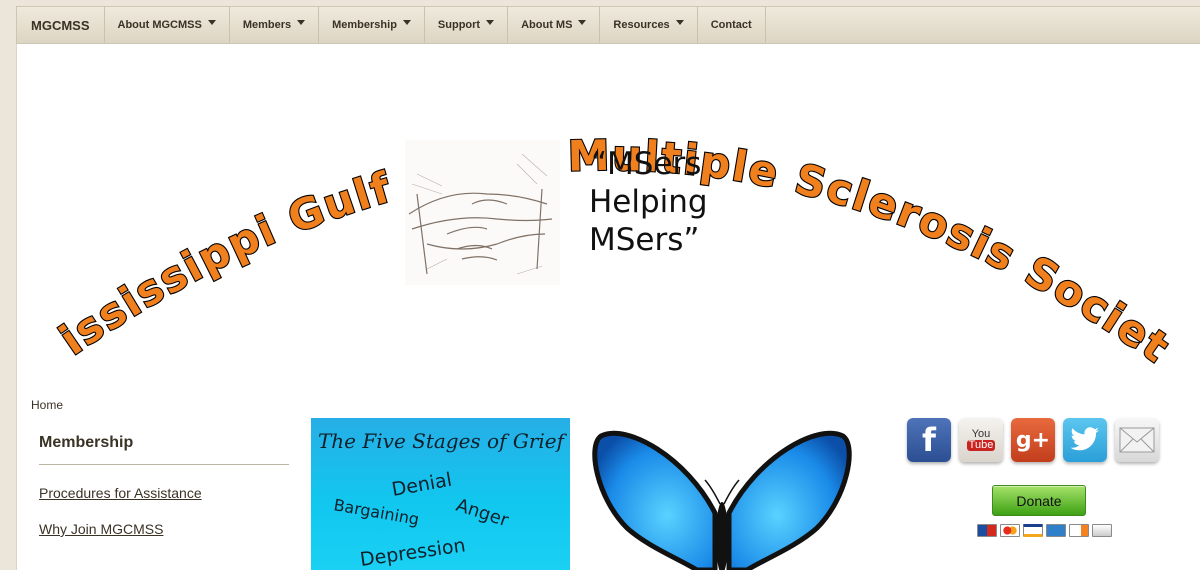 The height and width of the screenshot is (570, 1200). Describe the element at coordinates (789, 500) in the screenshot. I see `butterfly-right-wing` at that location.